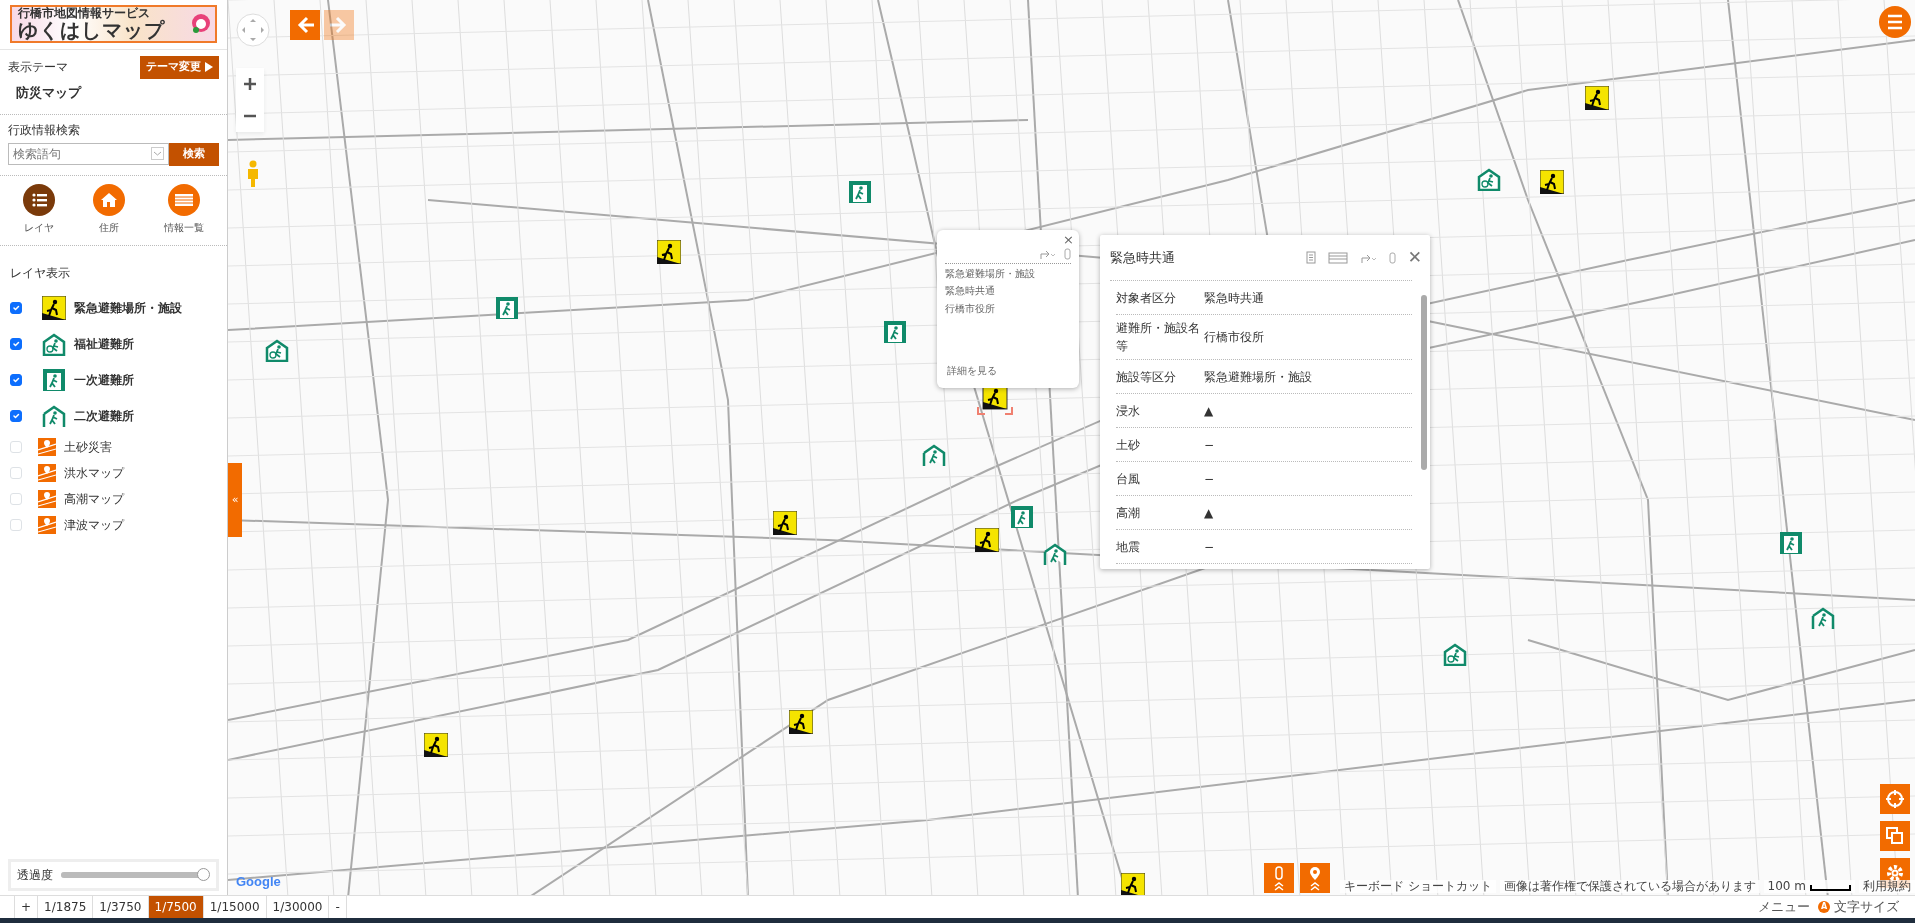 The width and height of the screenshot is (1915, 923). I want to click on locate-icon, so click(1895, 799).